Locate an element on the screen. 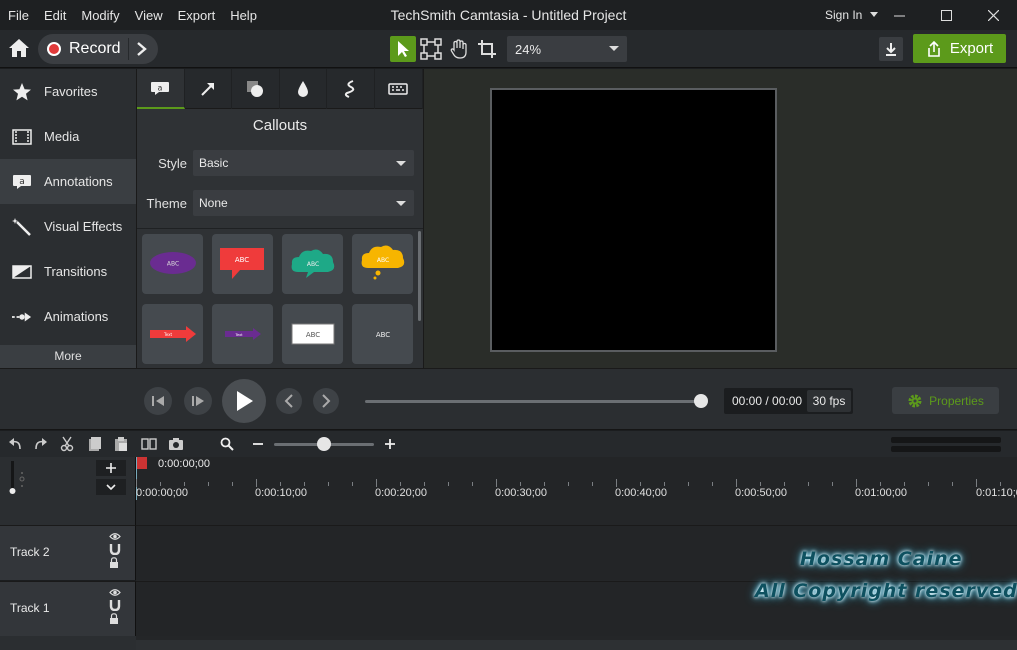 The height and width of the screenshot is (650, 1017). sidebar-item-label: Transitions is located at coordinates (76, 271).